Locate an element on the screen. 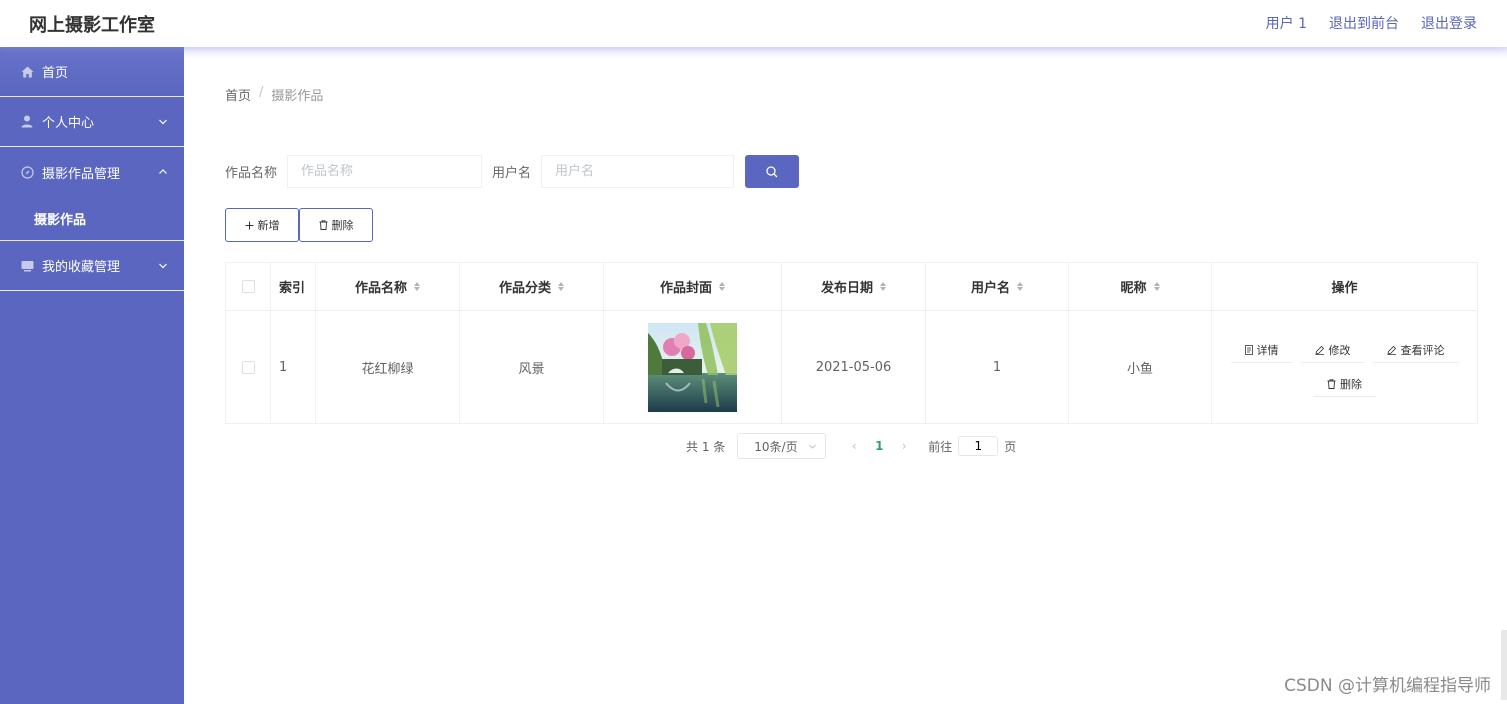 The width and height of the screenshot is (1507, 704). table-header: 索引 作品名称 作品分类 作品封面 发布日期 用户名 昵称 操作 is located at coordinates (851, 287).